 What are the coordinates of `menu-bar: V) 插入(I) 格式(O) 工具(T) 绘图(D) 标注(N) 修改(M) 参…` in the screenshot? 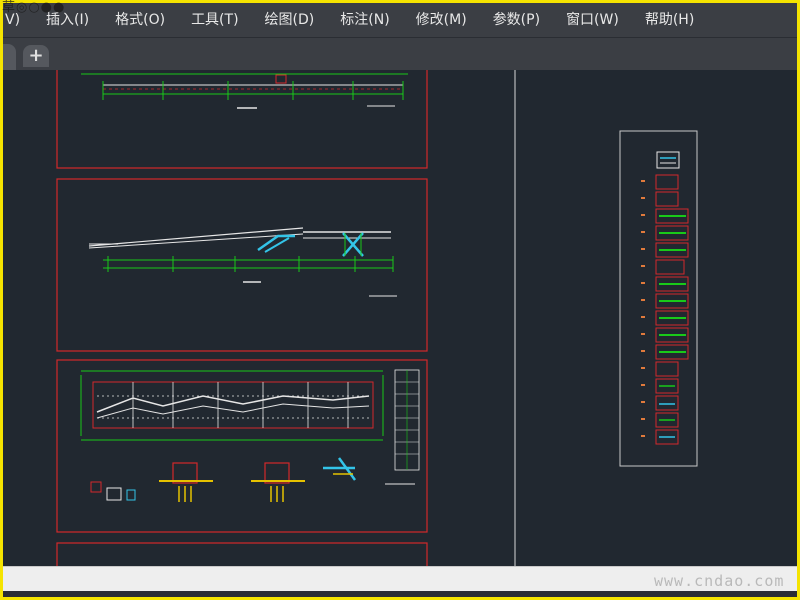 It's located at (400, 20).